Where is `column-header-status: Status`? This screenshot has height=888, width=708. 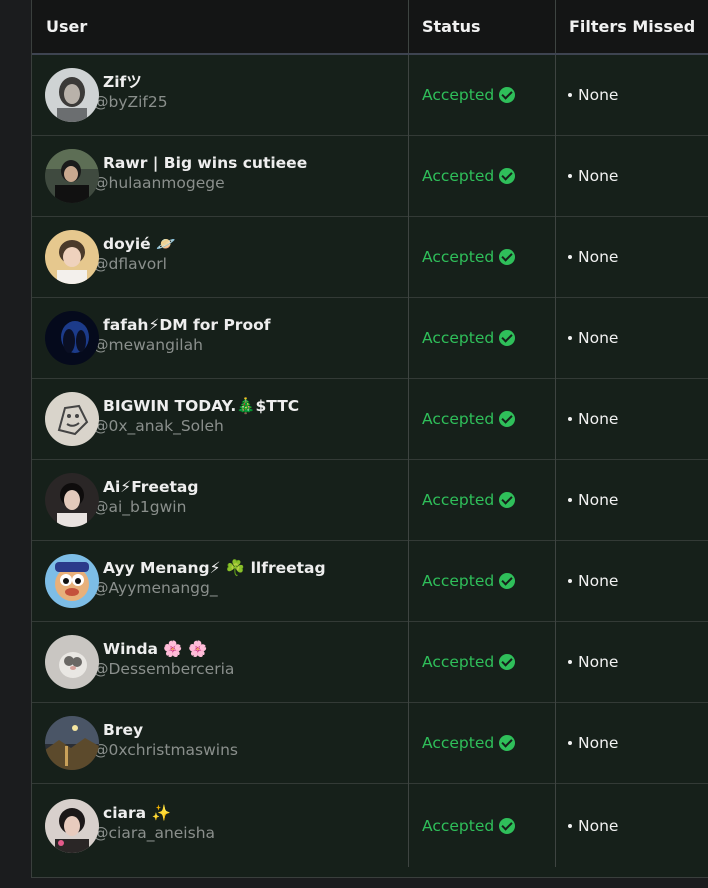 column-header-status: Status is located at coordinates (481, 26).